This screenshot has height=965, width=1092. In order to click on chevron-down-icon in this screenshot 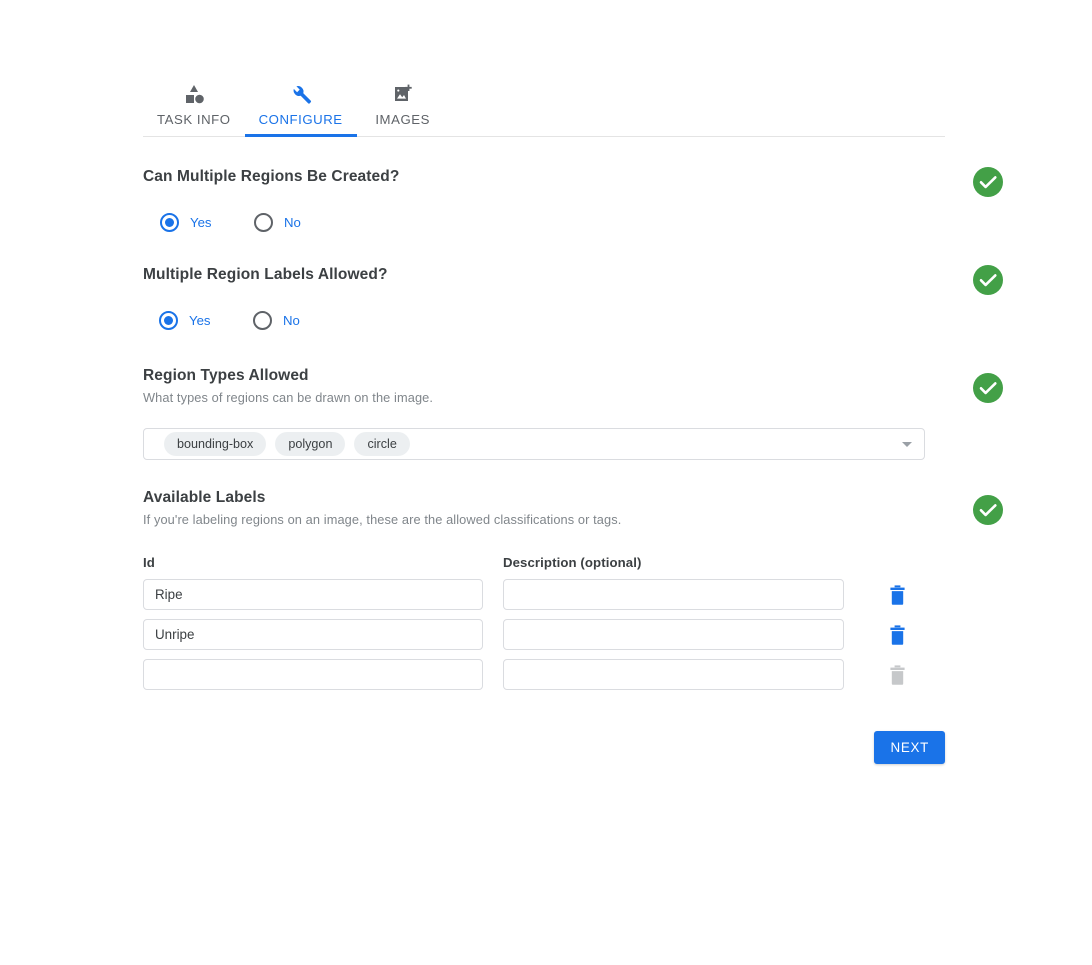, I will do `click(907, 444)`.